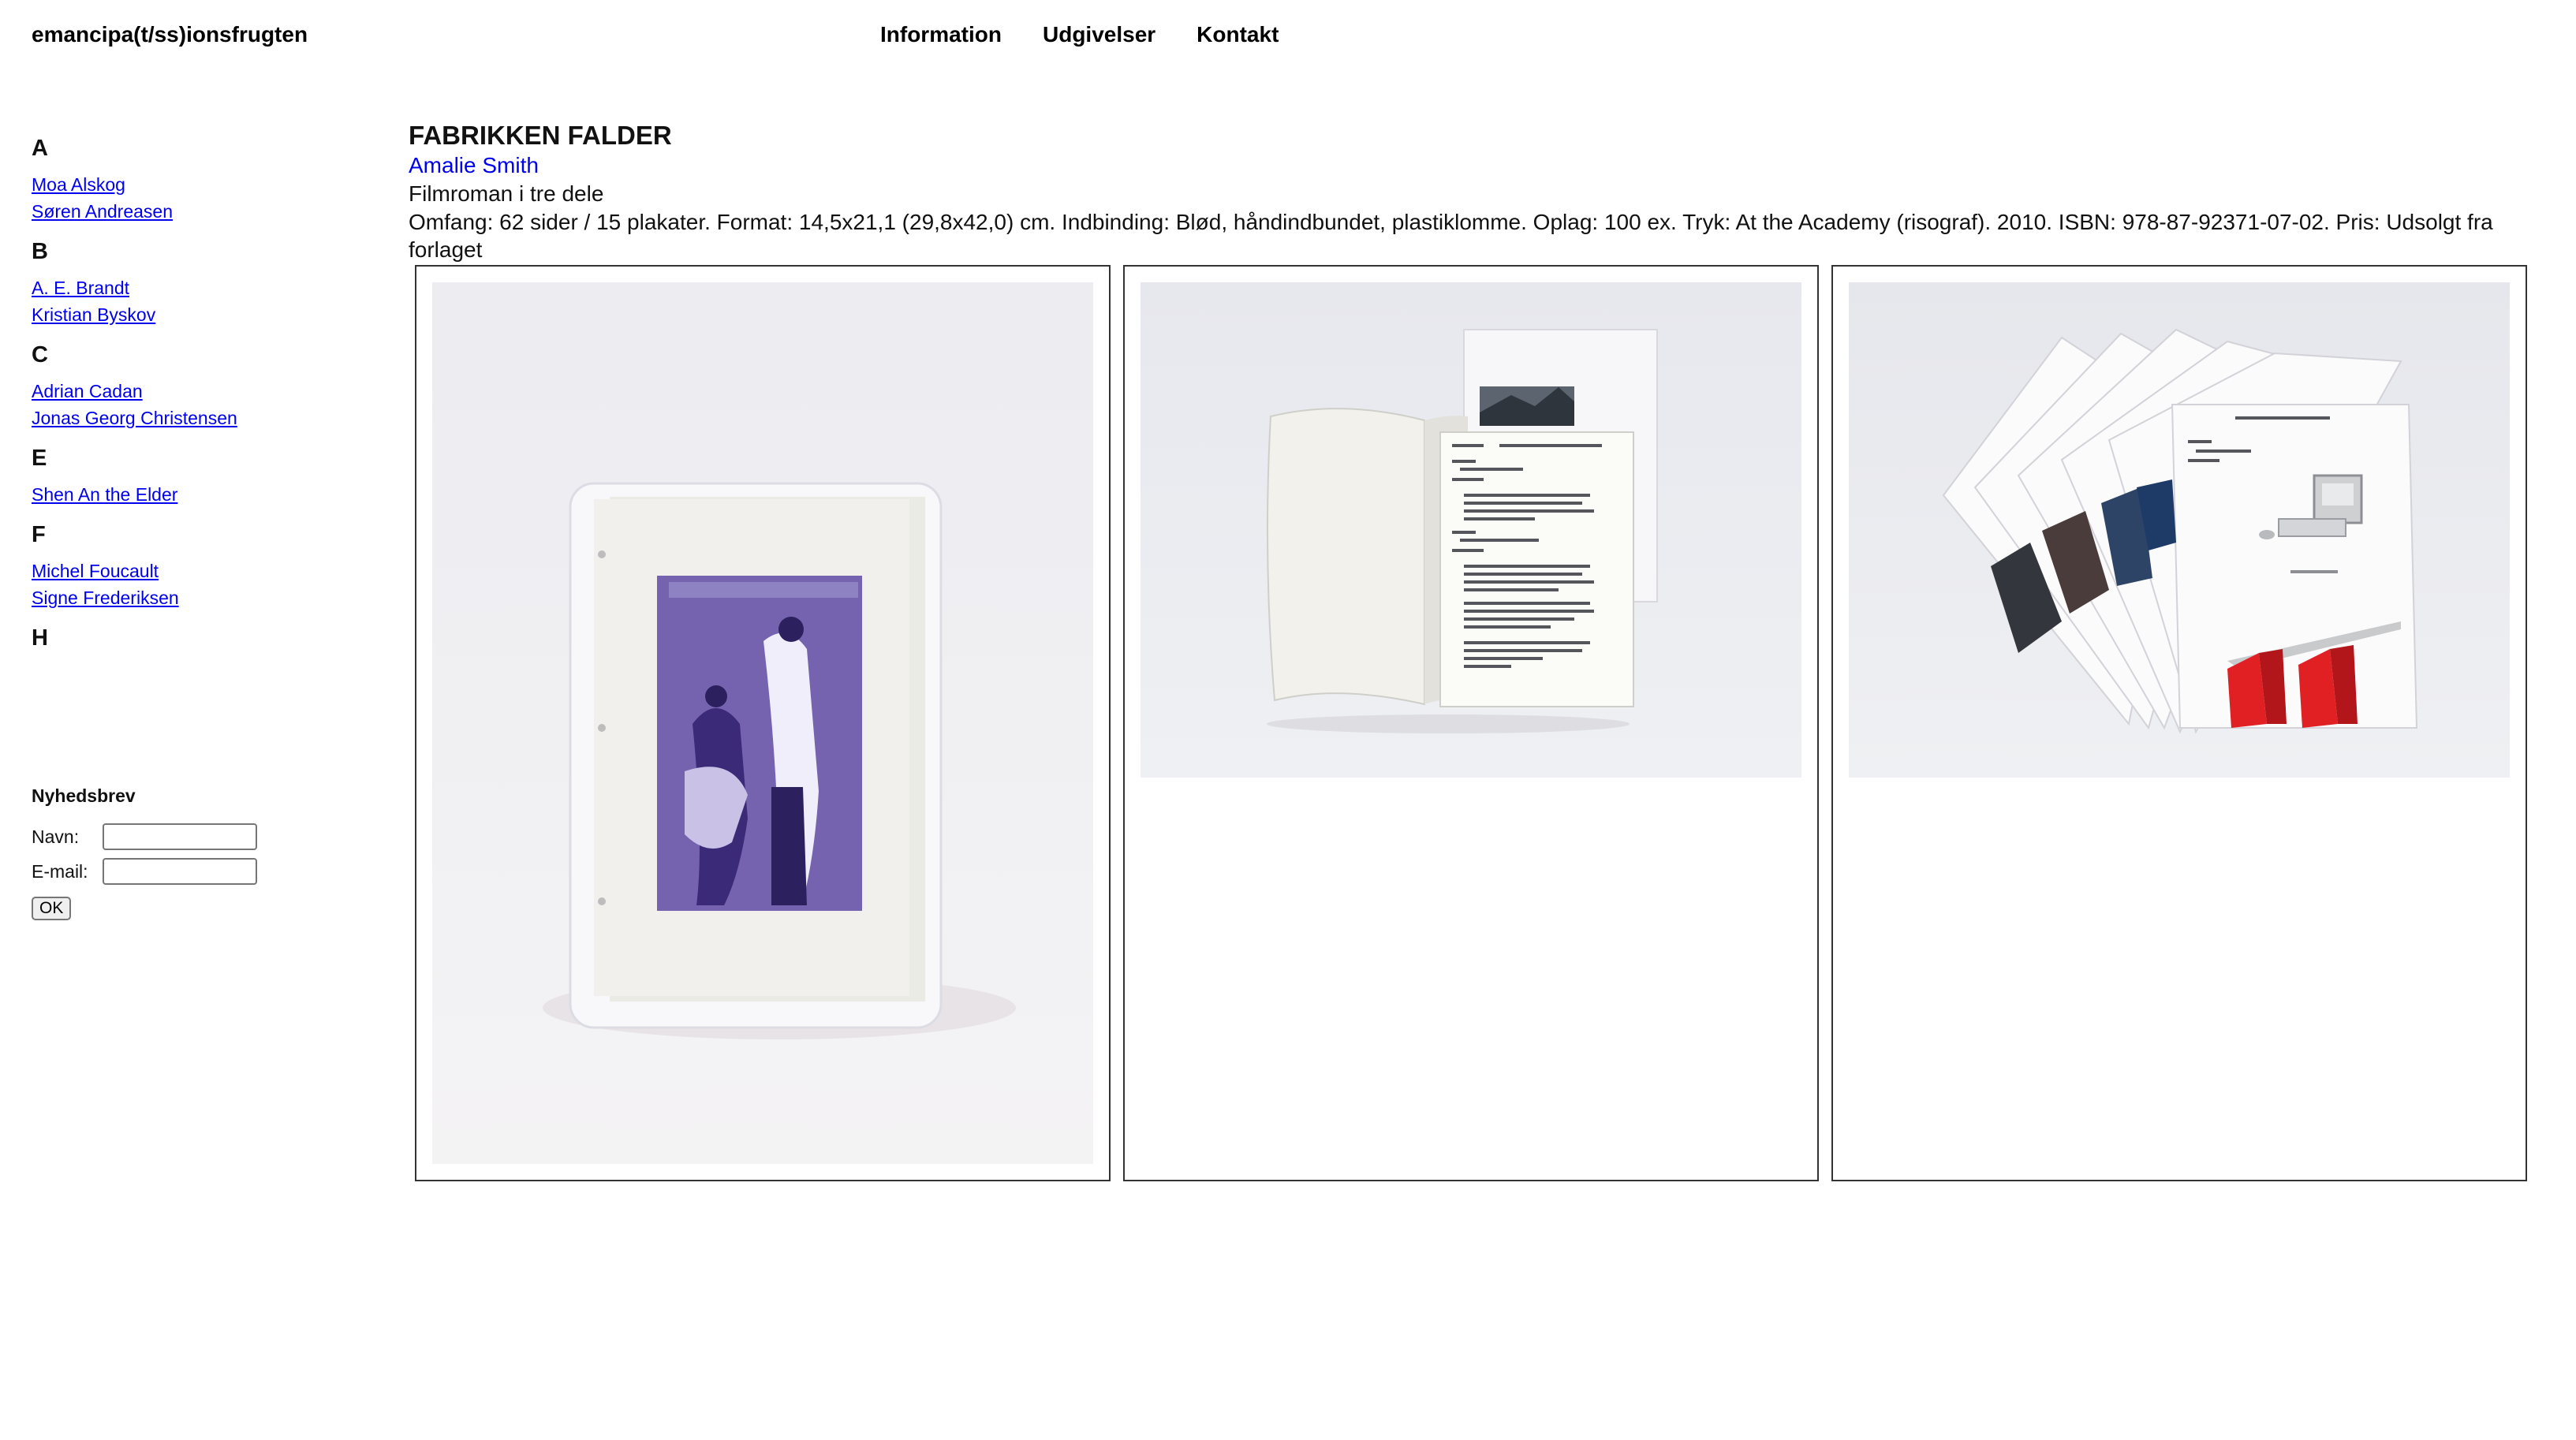  What do you see at coordinates (40, 354) in the screenshot?
I see `index-letter: C` at bounding box center [40, 354].